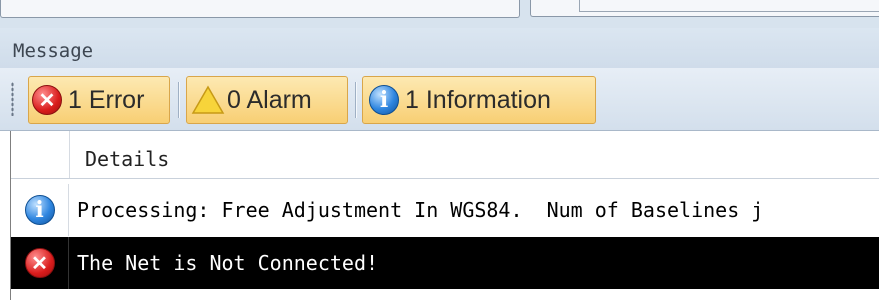 This screenshot has width=879, height=300. Describe the element at coordinates (228, 263) in the screenshot. I see `message-text: The Net is Not Connected!` at that location.